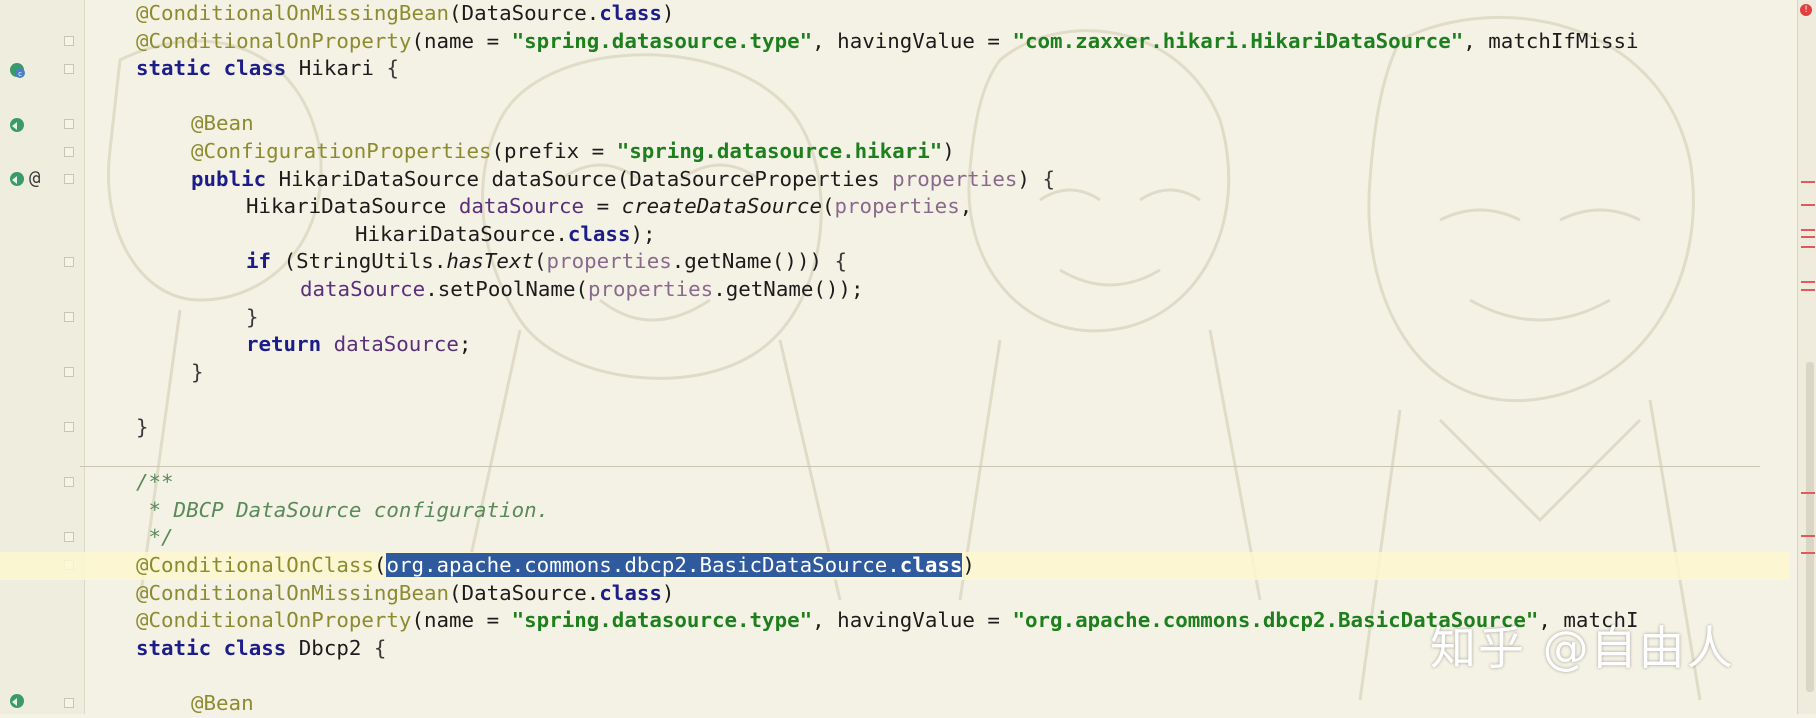 The image size is (1816, 718). I want to click on code-token: HikariDataSource., so click(461, 233).